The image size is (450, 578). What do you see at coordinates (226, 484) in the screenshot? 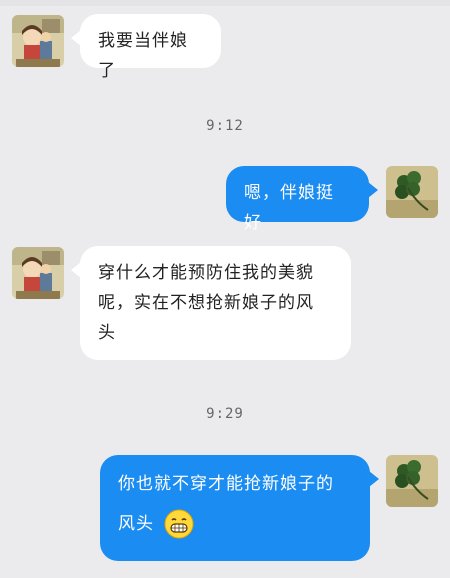
I see `message-text-line: 你也就不穿才能抢新娘子的` at bounding box center [226, 484].